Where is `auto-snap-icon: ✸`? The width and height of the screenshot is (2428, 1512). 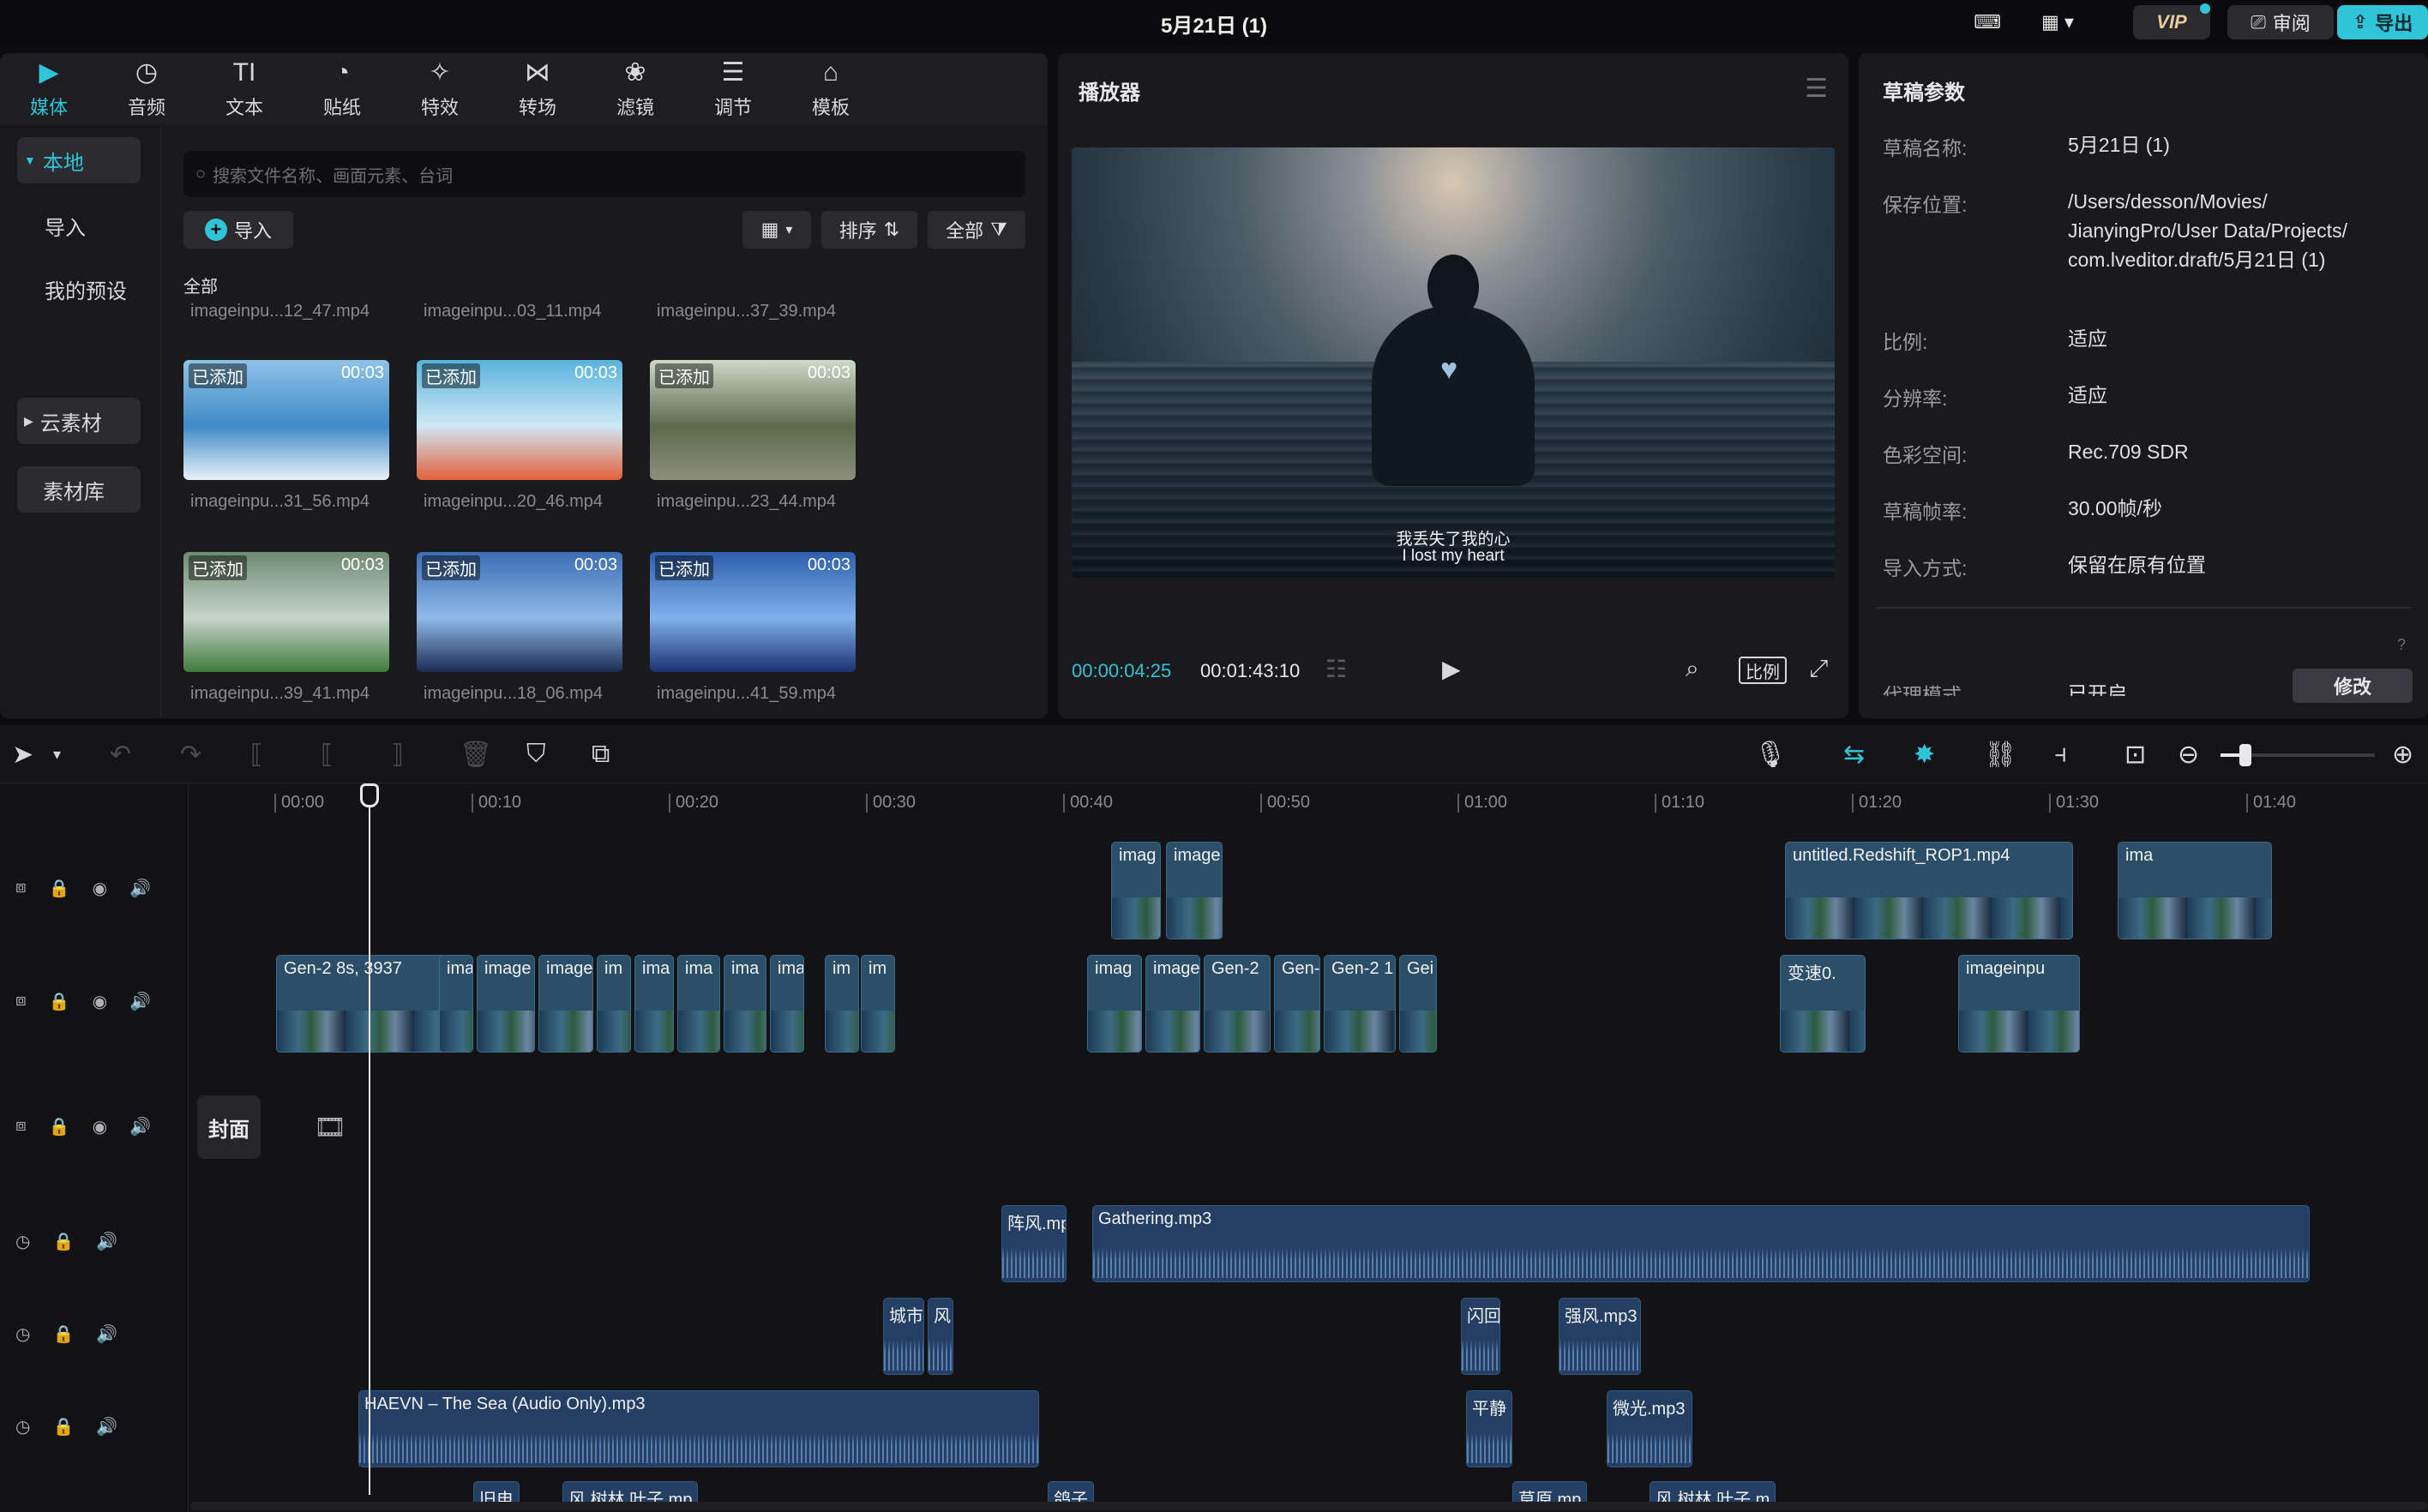 auto-snap-icon: ✸ is located at coordinates (1924, 754).